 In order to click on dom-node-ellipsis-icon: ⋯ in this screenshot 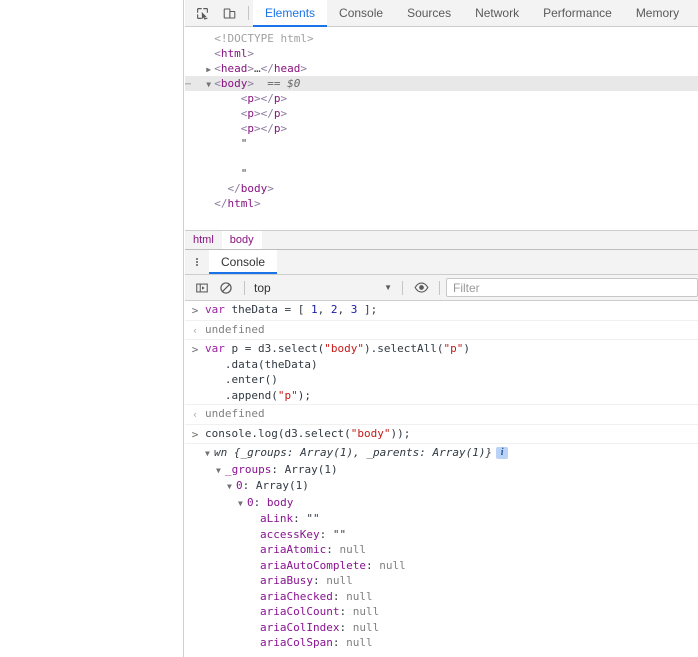, I will do `click(188, 84)`.